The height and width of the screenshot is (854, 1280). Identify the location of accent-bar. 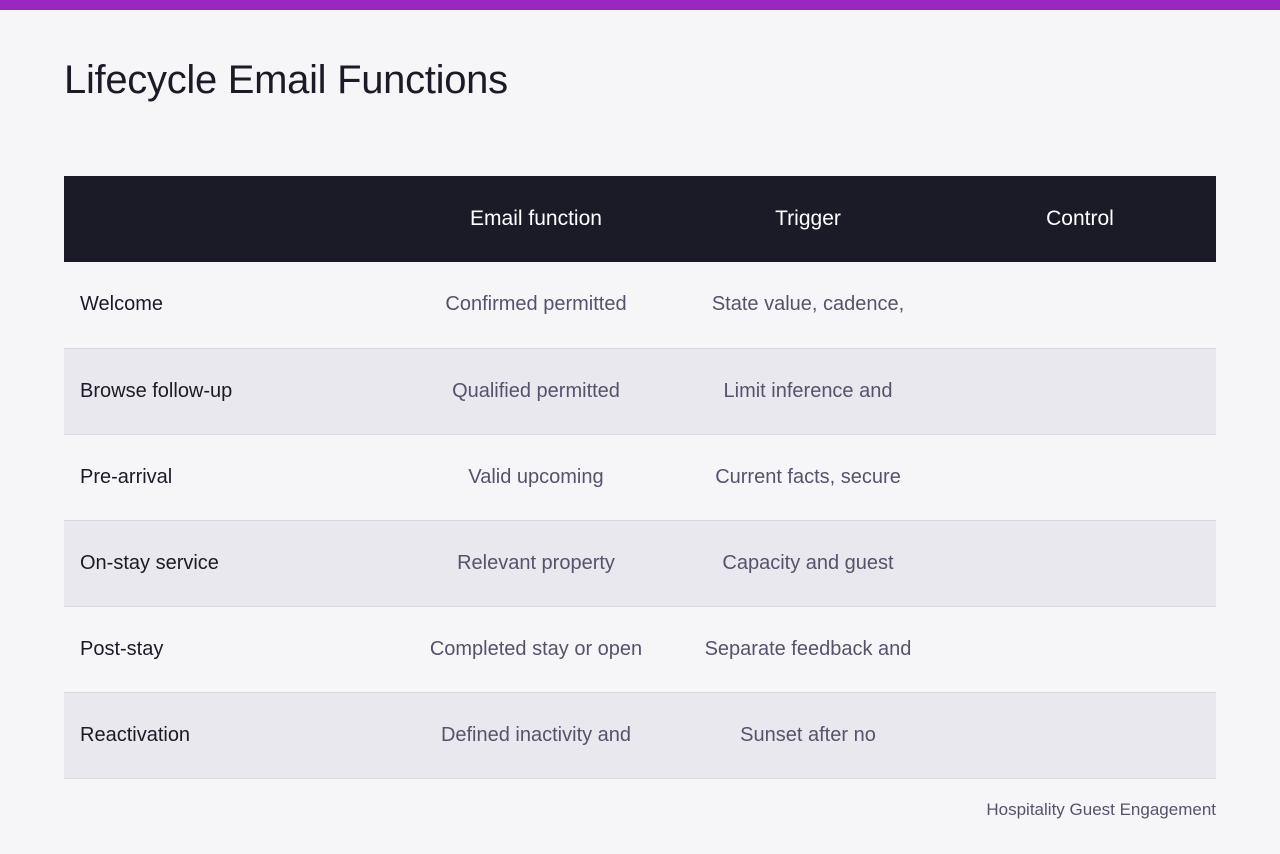
(640, 5).